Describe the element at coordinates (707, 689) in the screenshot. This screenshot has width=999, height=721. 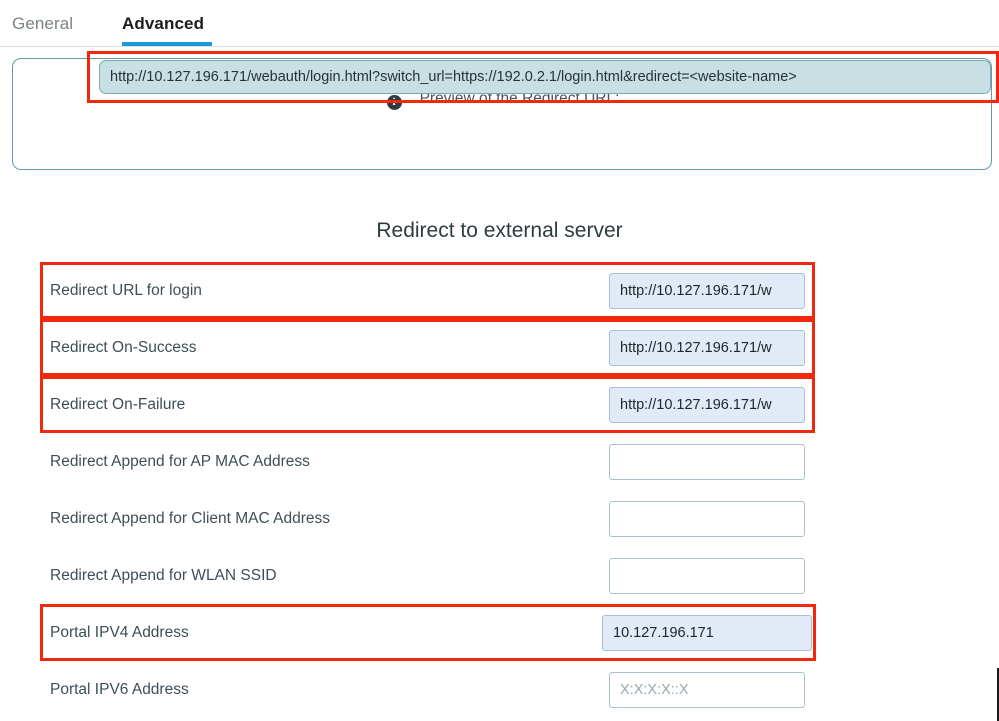
I see `portal-ipv6-address-input: X:X:X:X::X` at that location.